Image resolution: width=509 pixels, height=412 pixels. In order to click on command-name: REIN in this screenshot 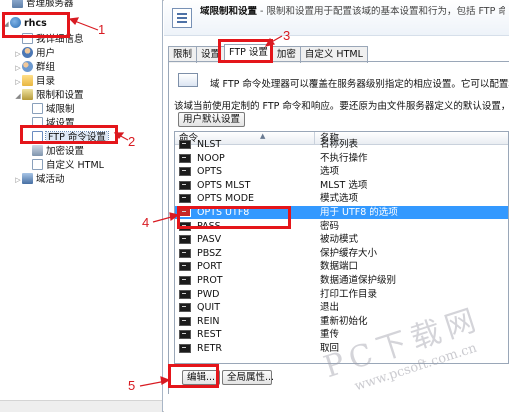, I will do `click(208, 321)`.